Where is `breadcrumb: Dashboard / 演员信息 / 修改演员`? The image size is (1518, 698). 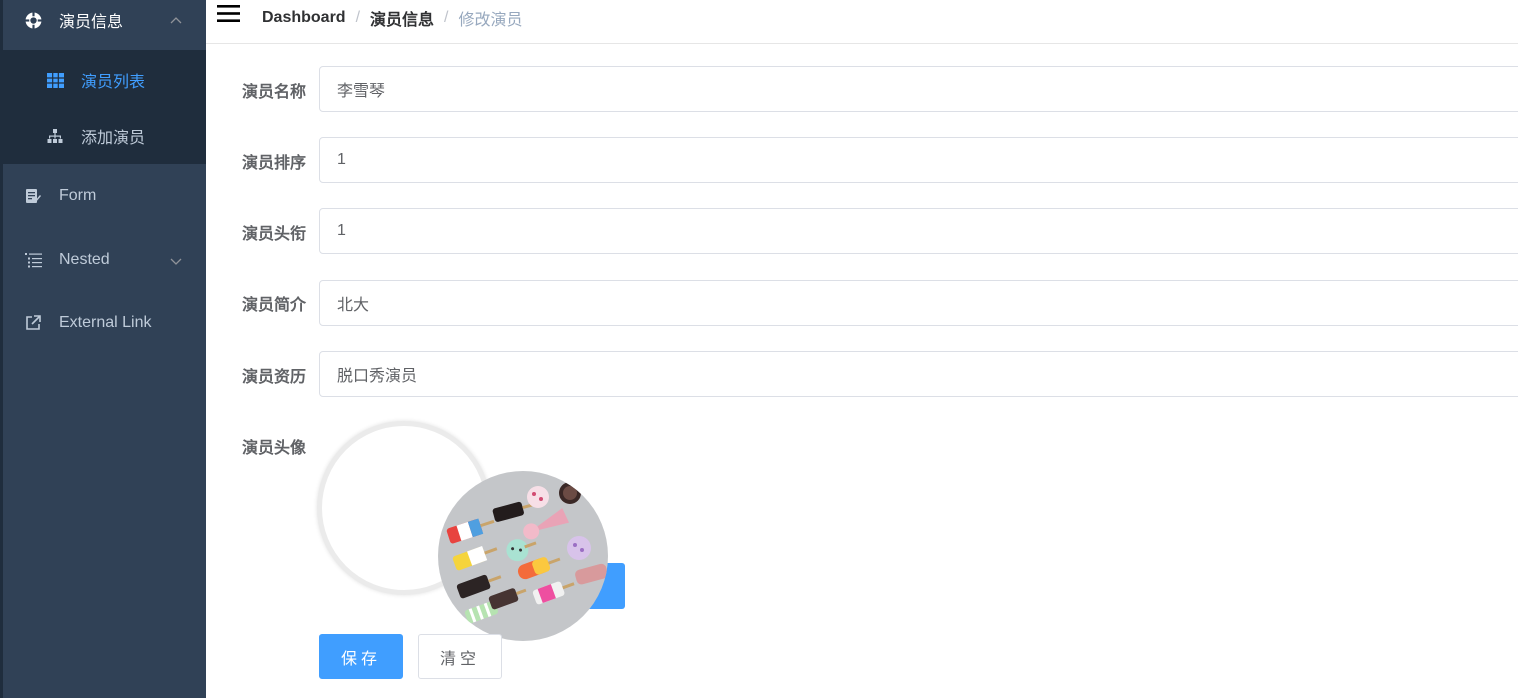
breadcrumb: Dashboard / 演员信息 / 修改演员 is located at coordinates (392, 18).